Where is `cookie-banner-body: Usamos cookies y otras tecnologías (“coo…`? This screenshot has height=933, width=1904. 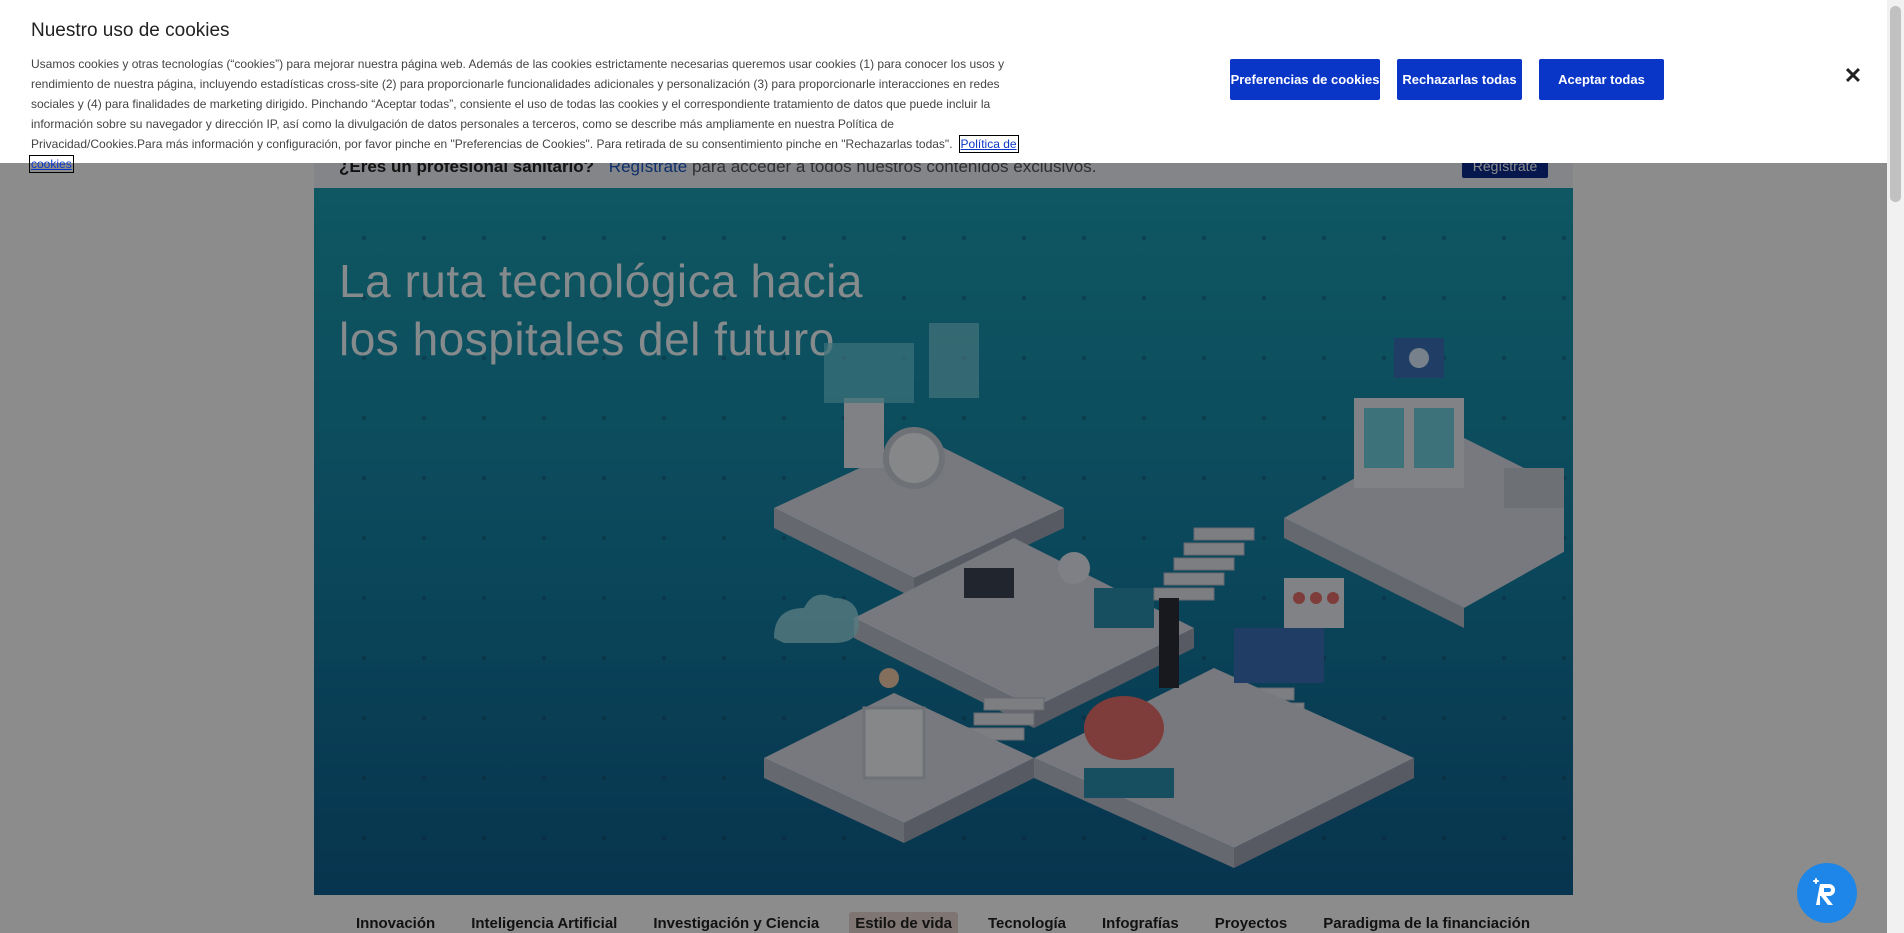 cookie-banner-body: Usamos cookies y otras tecnologías (“coo… is located at coordinates (518, 104).